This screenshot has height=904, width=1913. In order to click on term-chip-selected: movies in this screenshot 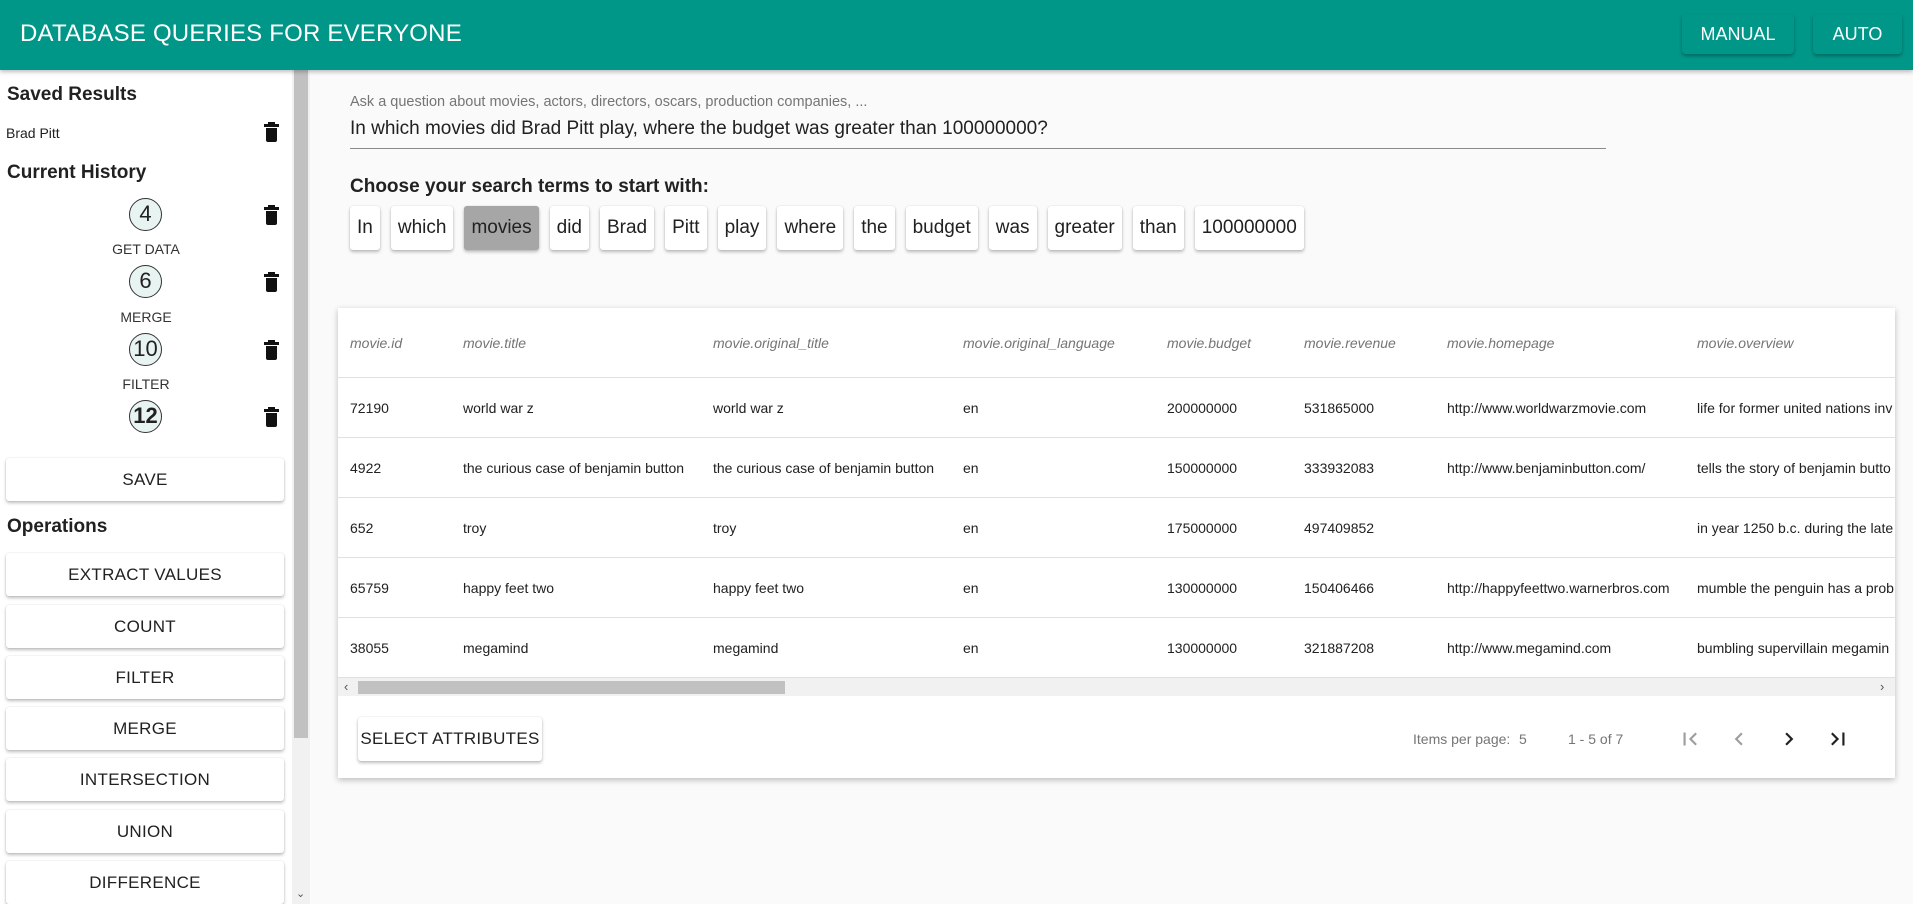, I will do `click(501, 228)`.